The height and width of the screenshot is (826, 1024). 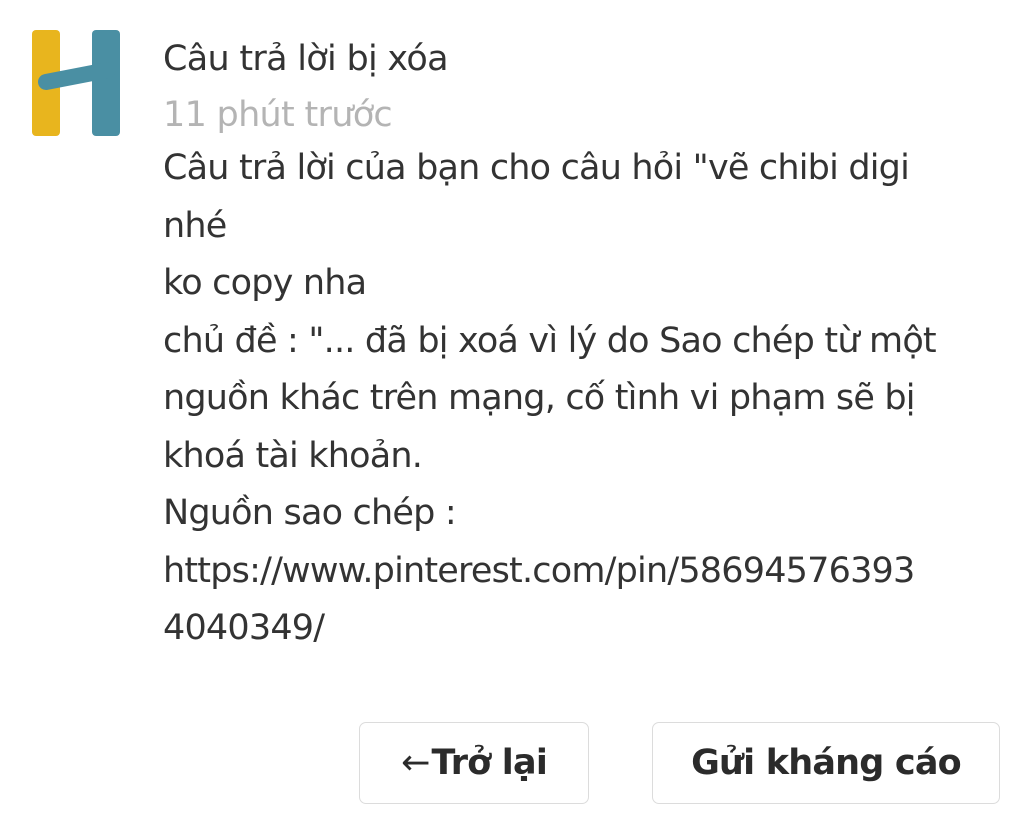 I want to click on message-line: nhé, so click(x=195, y=225).